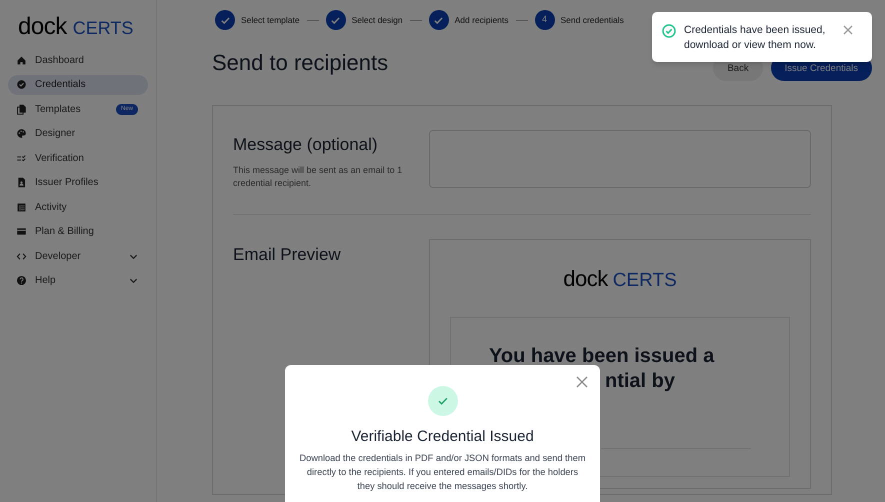 This screenshot has height=502, width=885. What do you see at coordinates (78, 158) in the screenshot?
I see `sidebar-item: Verification` at bounding box center [78, 158].